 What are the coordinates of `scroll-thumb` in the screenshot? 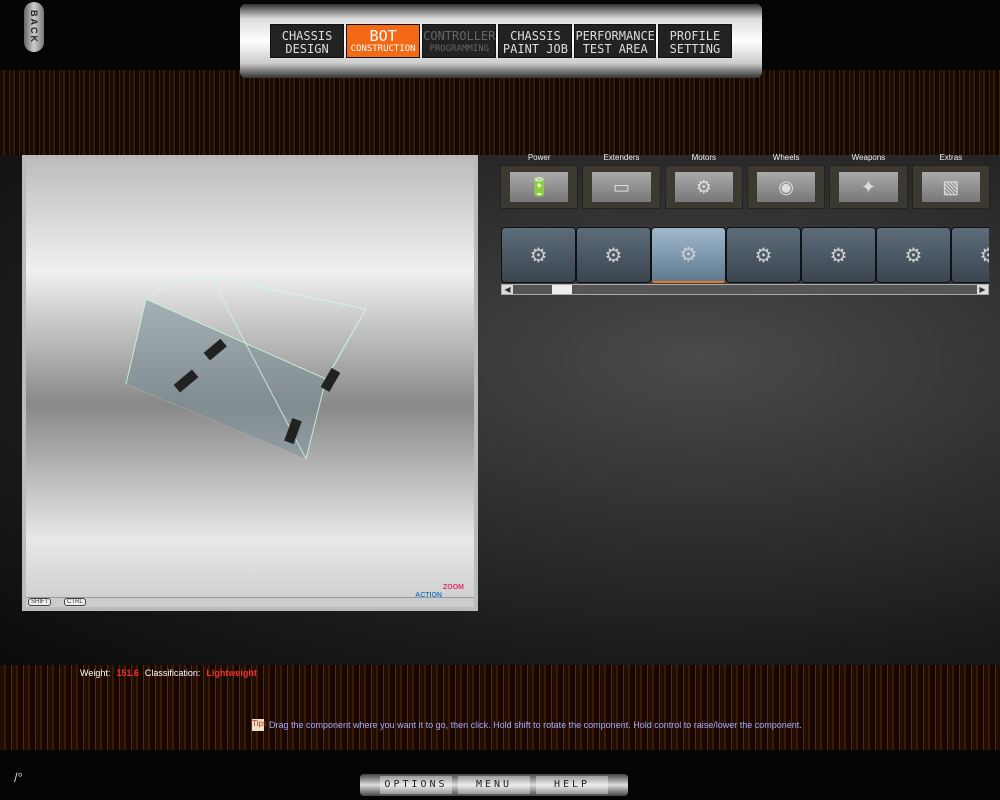 It's located at (562, 289).